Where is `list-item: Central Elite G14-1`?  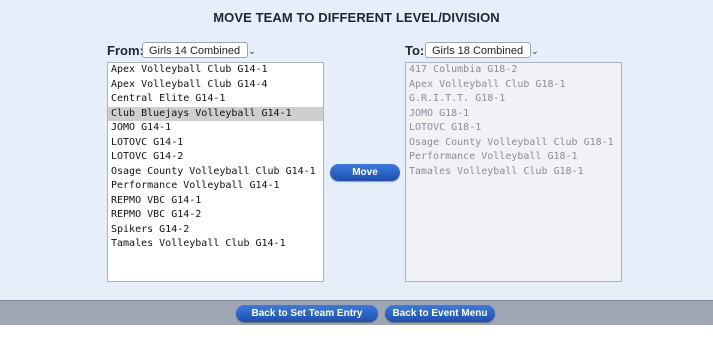 list-item: Central Elite G14-1 is located at coordinates (215, 99).